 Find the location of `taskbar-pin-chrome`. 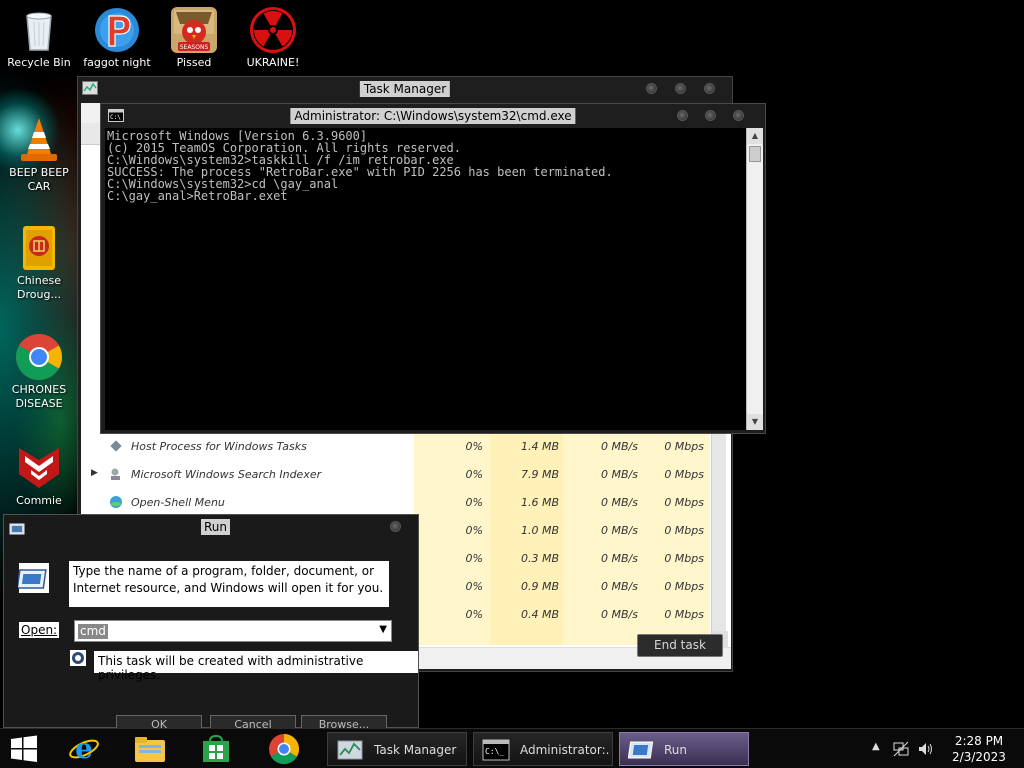

taskbar-pin-chrome is located at coordinates (284, 749).